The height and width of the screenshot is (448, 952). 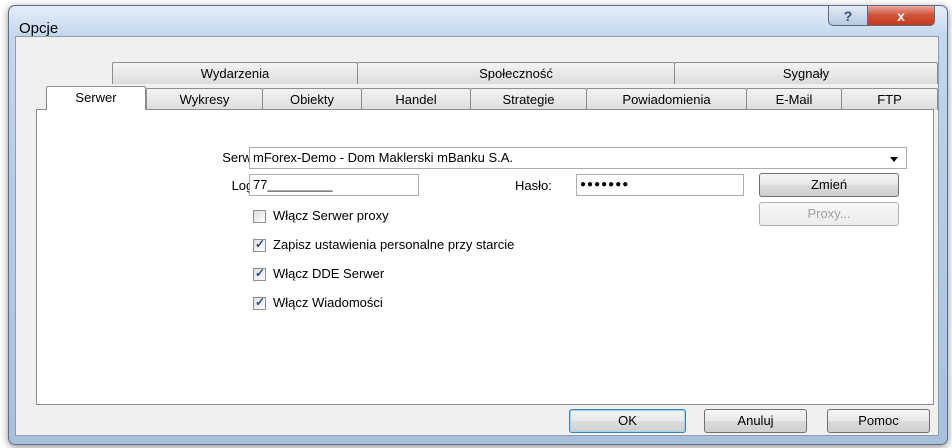 I want to click on checkbox-label: Włącz Wiadomości, so click(x=328, y=302).